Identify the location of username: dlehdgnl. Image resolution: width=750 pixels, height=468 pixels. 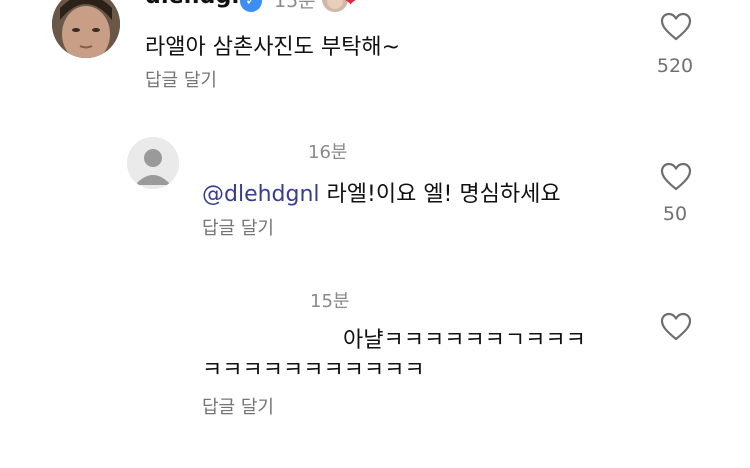
(200, 4).